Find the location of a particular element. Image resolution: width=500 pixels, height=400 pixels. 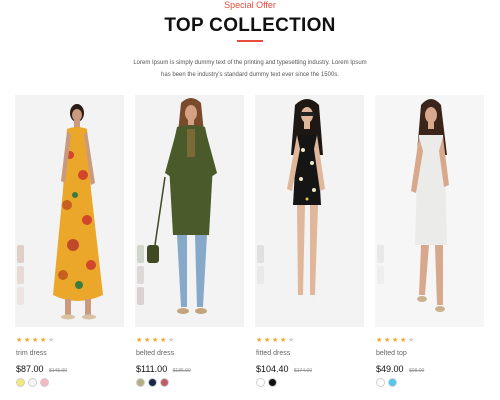

product-price: $49.00 $98.00 is located at coordinates (400, 368).